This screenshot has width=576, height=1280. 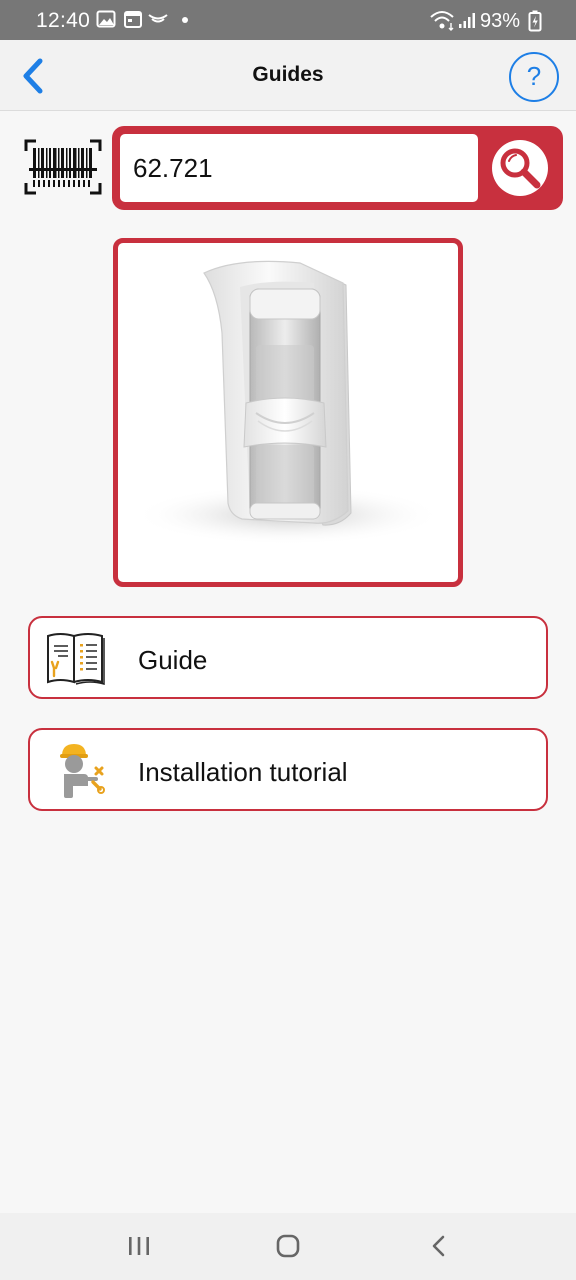 What do you see at coordinates (288, 20) in the screenshot?
I see `status-bar: 12:40 93%` at bounding box center [288, 20].